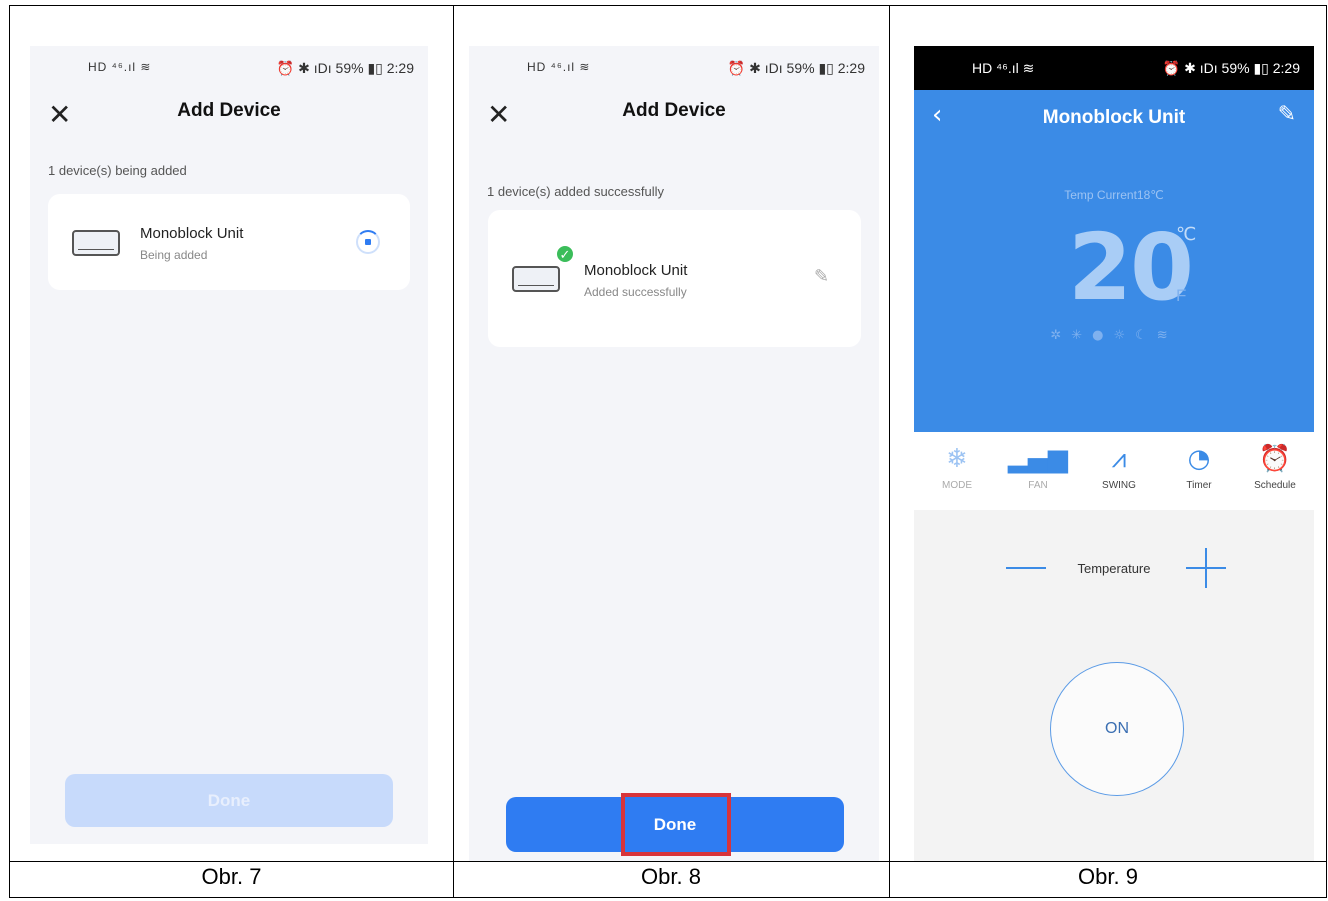 The height and width of the screenshot is (901, 1328). I want to click on snowflake-icon: ❄, so click(957, 459).